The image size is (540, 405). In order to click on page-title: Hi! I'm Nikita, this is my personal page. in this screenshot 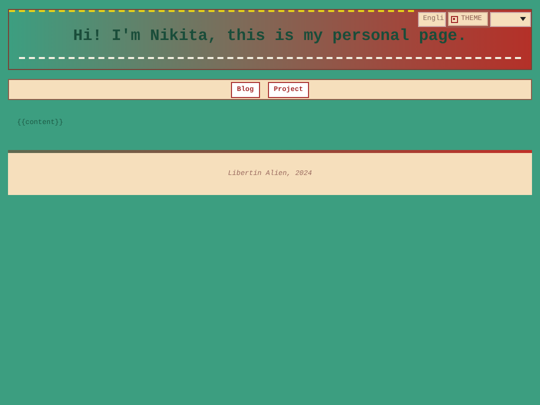, I will do `click(270, 36)`.